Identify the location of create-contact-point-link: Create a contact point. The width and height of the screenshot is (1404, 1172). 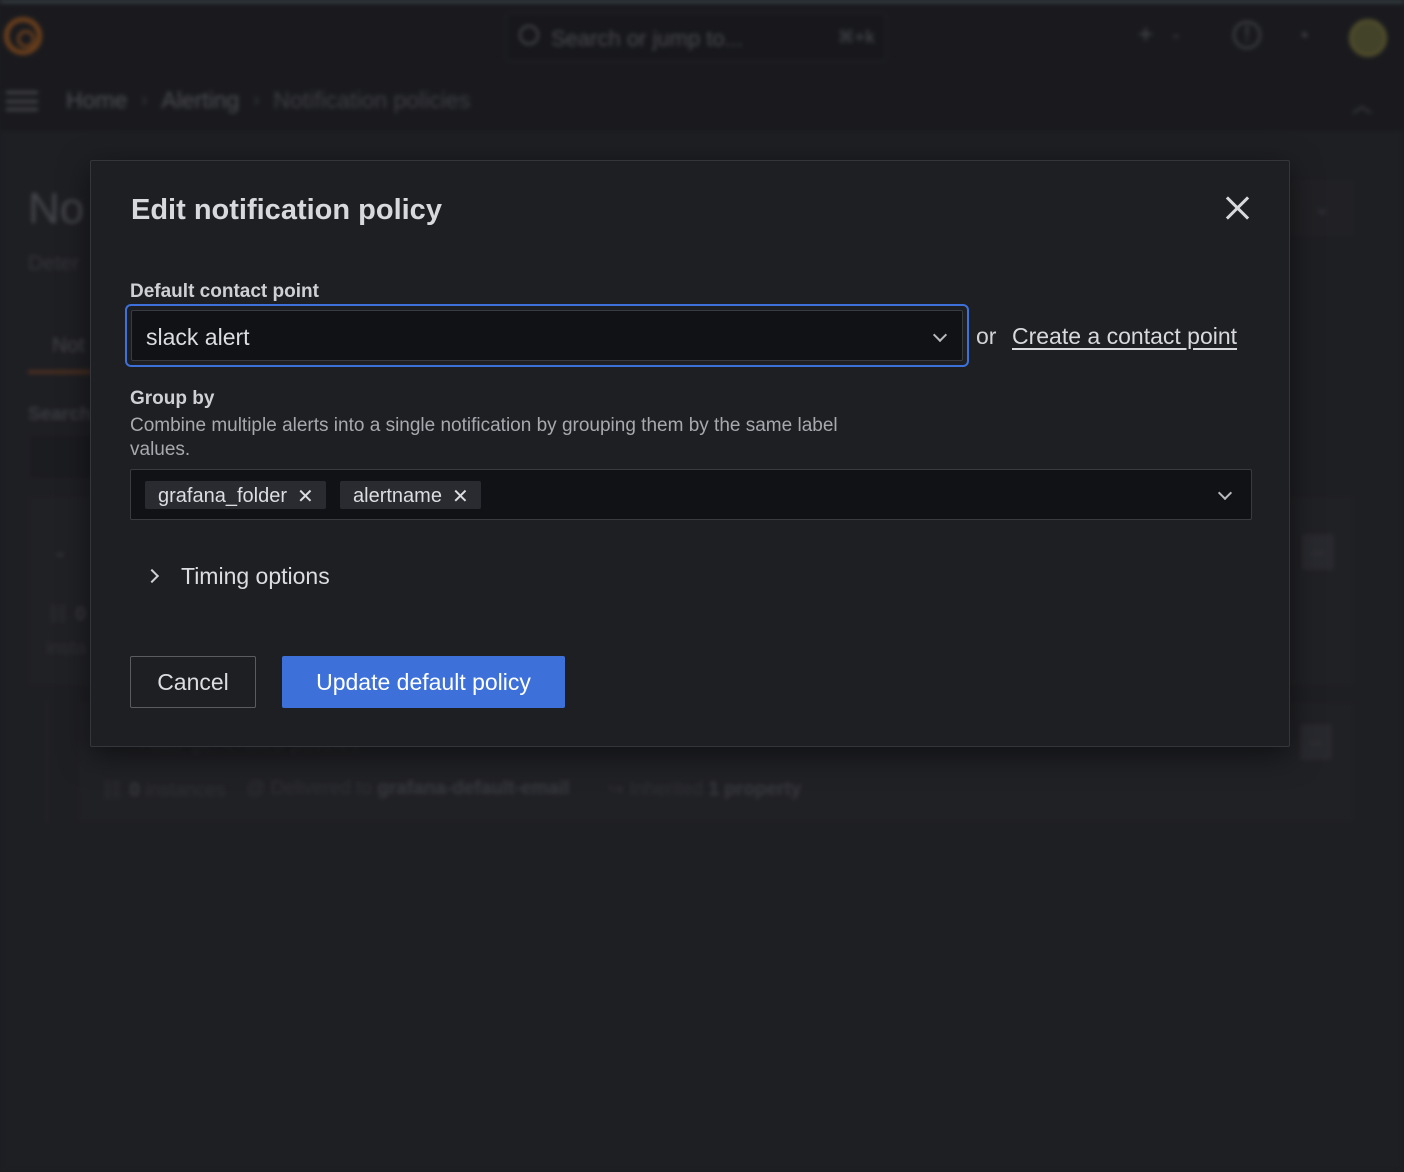
(1124, 336).